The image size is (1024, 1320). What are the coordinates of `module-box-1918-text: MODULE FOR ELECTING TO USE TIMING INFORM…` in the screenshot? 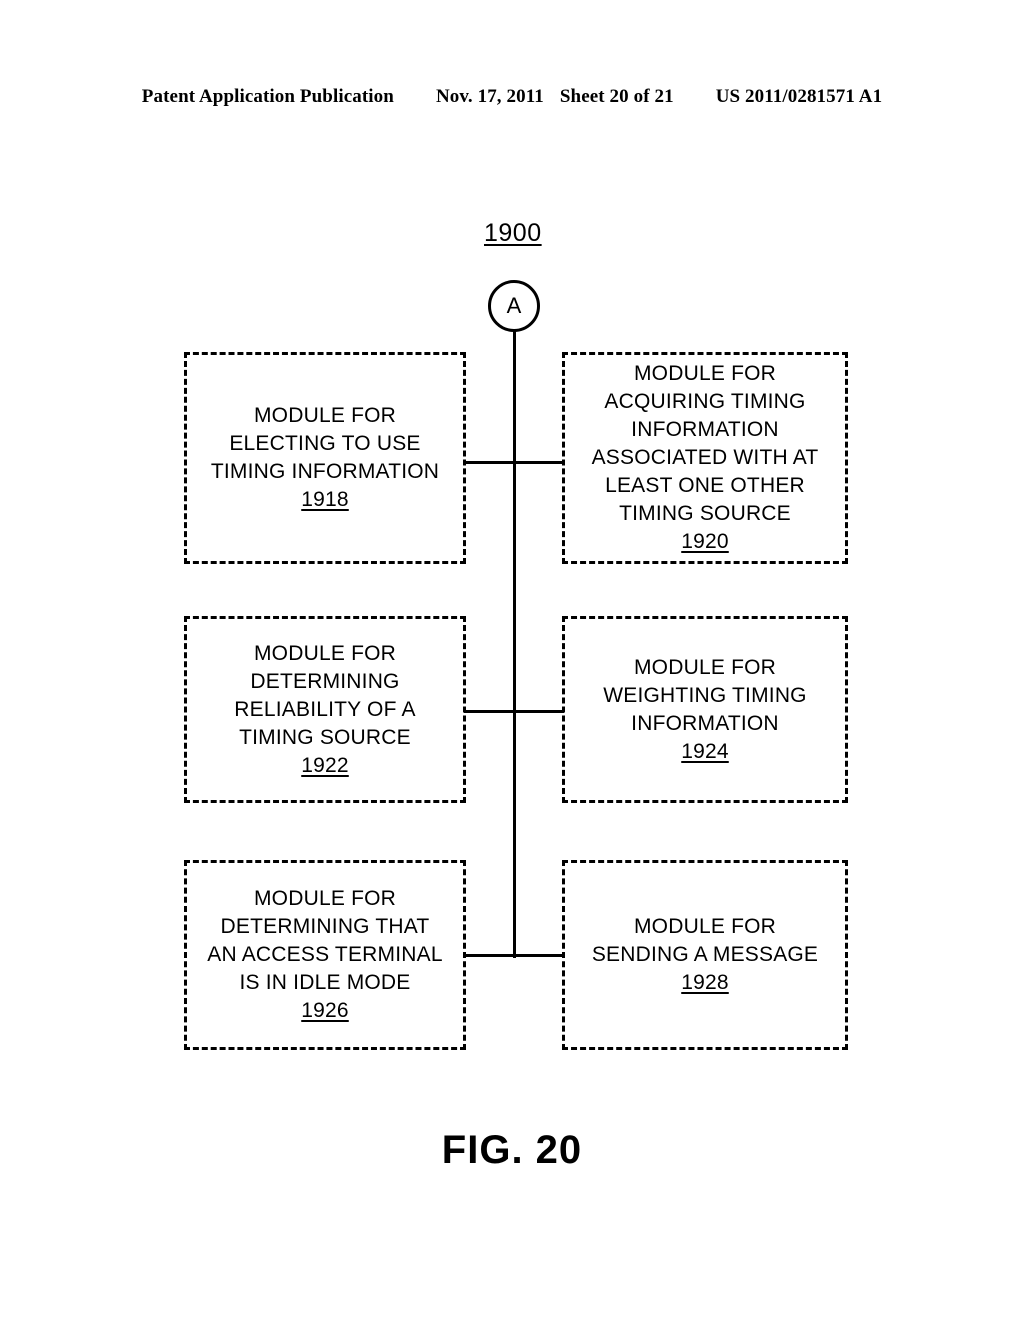 It's located at (325, 443).